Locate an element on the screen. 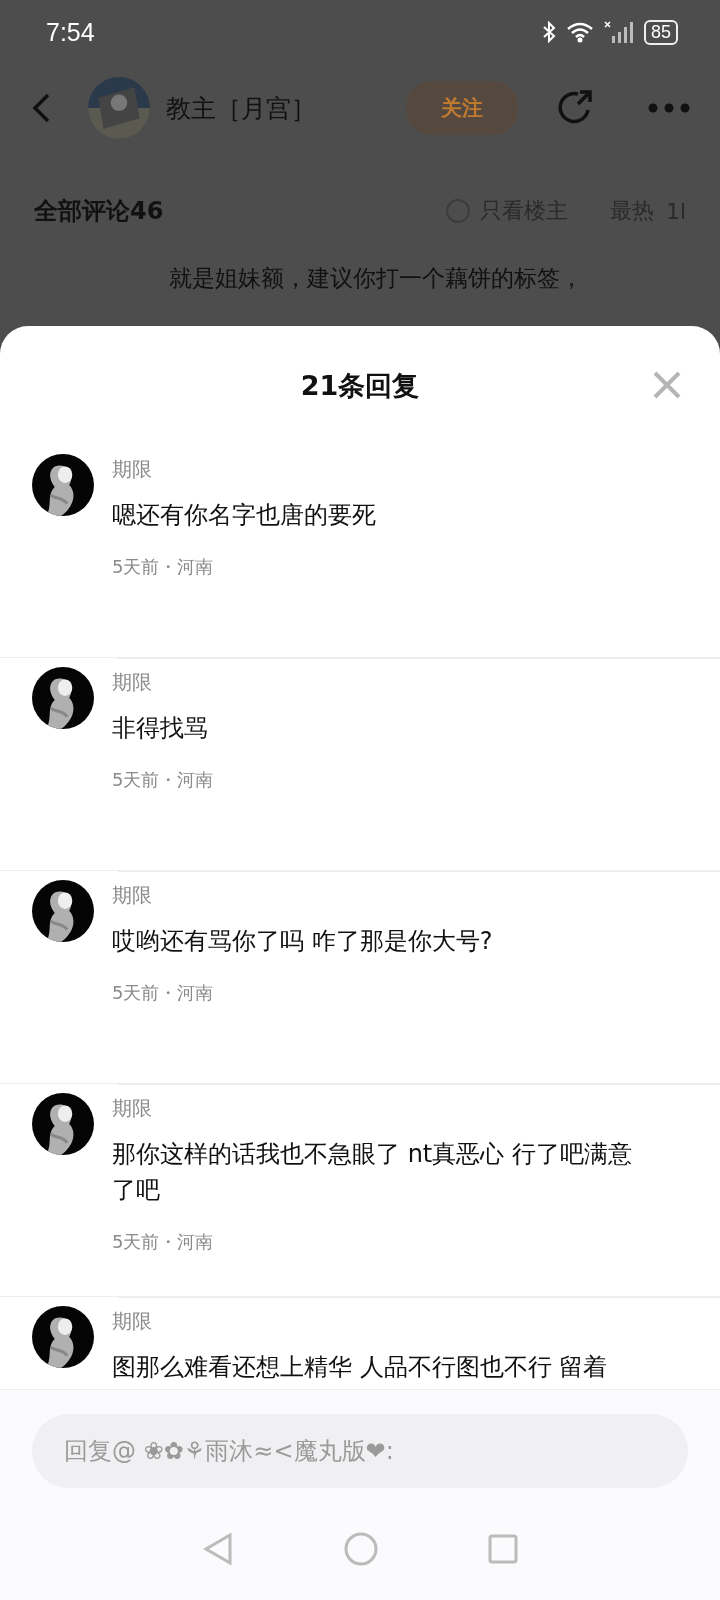  close-icon is located at coordinates (667, 385).